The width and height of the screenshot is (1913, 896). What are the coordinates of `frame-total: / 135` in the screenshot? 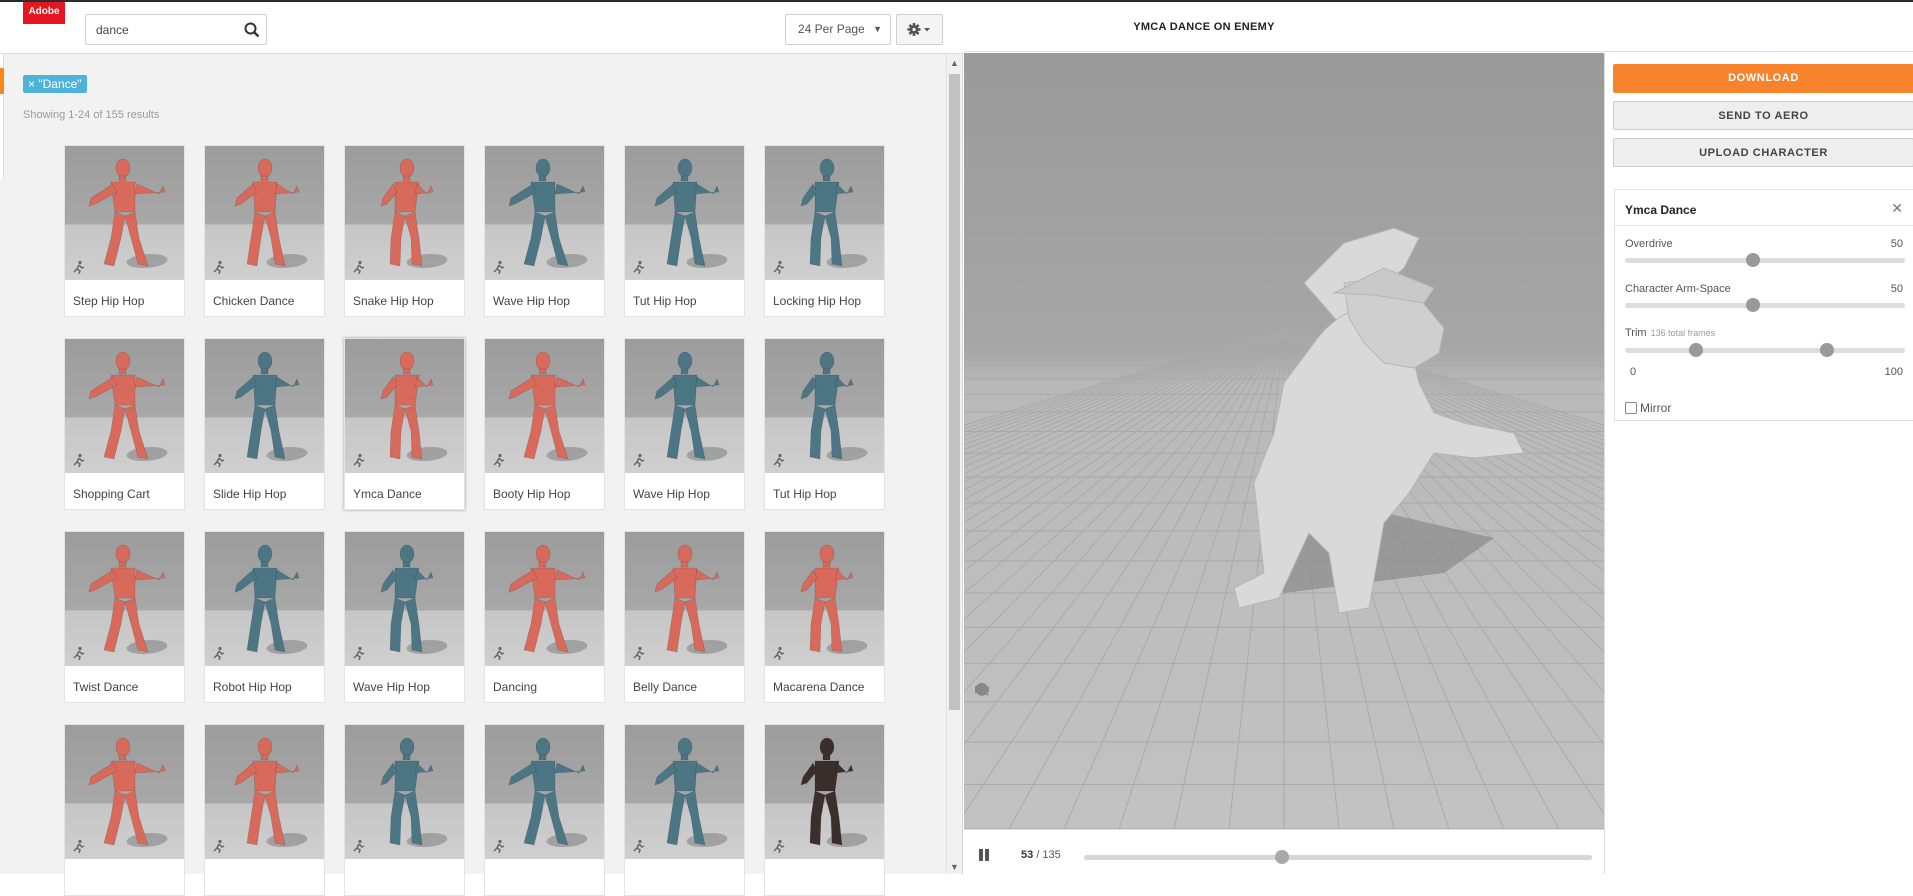 It's located at (1048, 855).